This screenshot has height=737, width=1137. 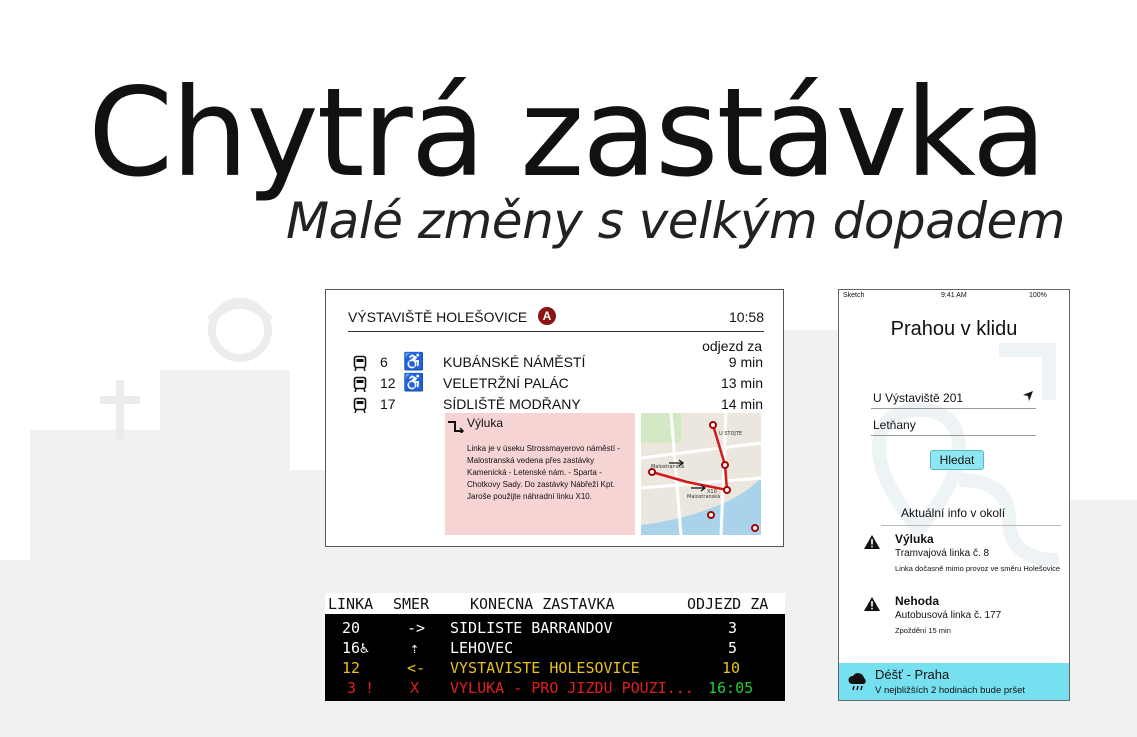 What do you see at coordinates (547, 316) in the screenshot?
I see `zone-badge: A` at bounding box center [547, 316].